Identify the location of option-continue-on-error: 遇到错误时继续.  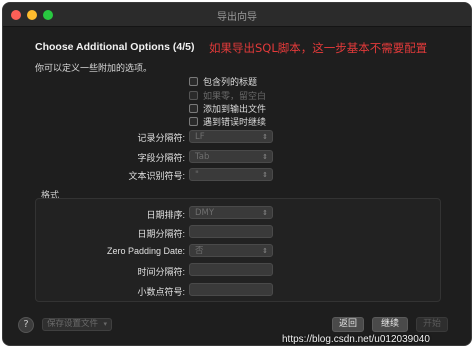
(228, 121).